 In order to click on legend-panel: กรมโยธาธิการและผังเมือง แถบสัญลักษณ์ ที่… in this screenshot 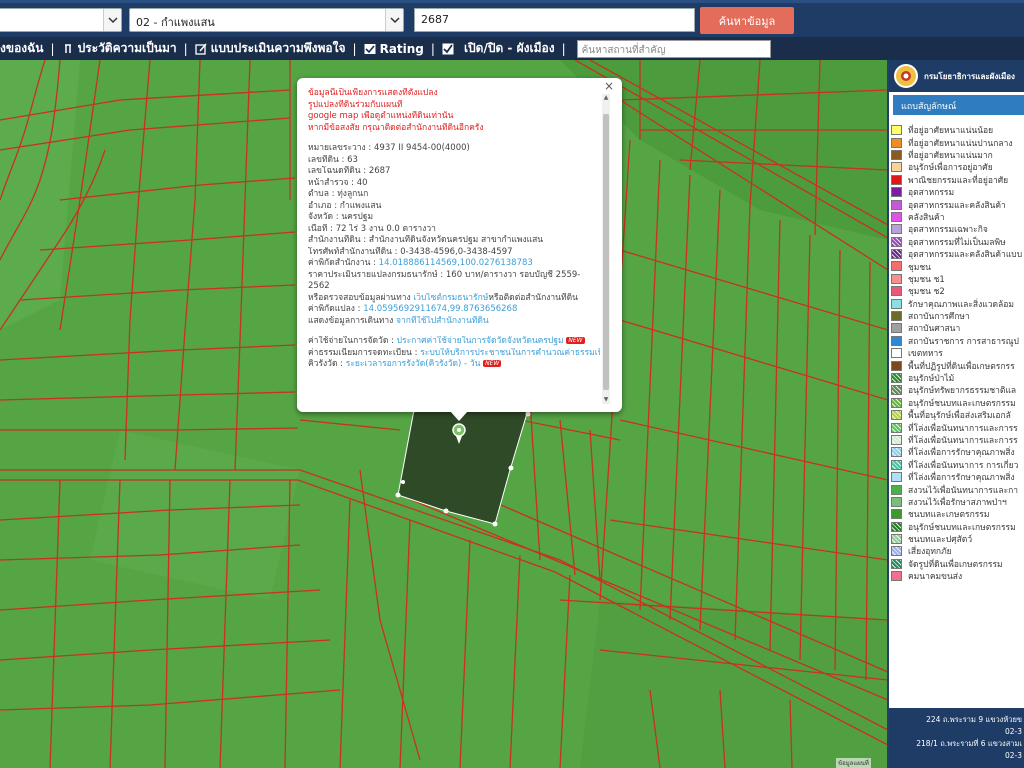, I will do `click(955, 414)`.